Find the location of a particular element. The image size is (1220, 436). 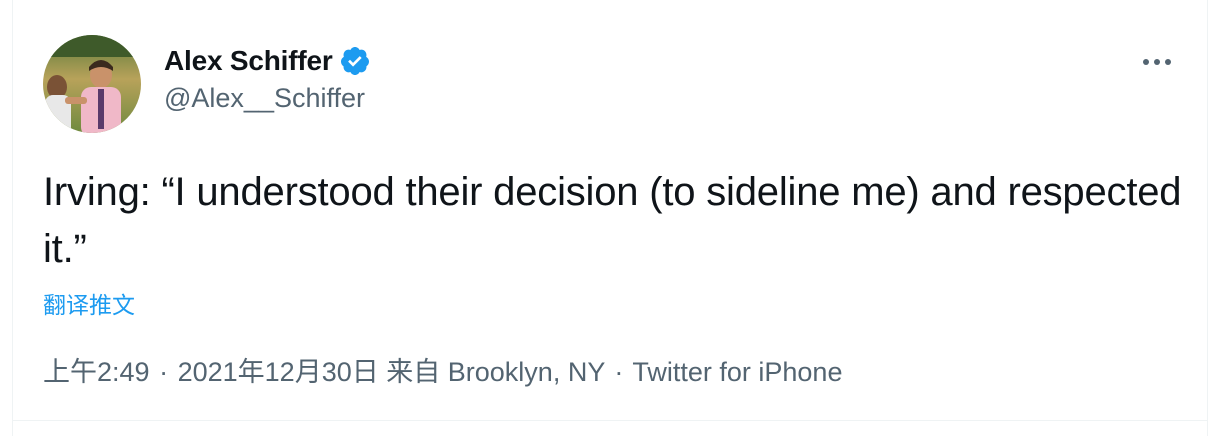

display-name-row: Alex Schiffer is located at coordinates (267, 61).